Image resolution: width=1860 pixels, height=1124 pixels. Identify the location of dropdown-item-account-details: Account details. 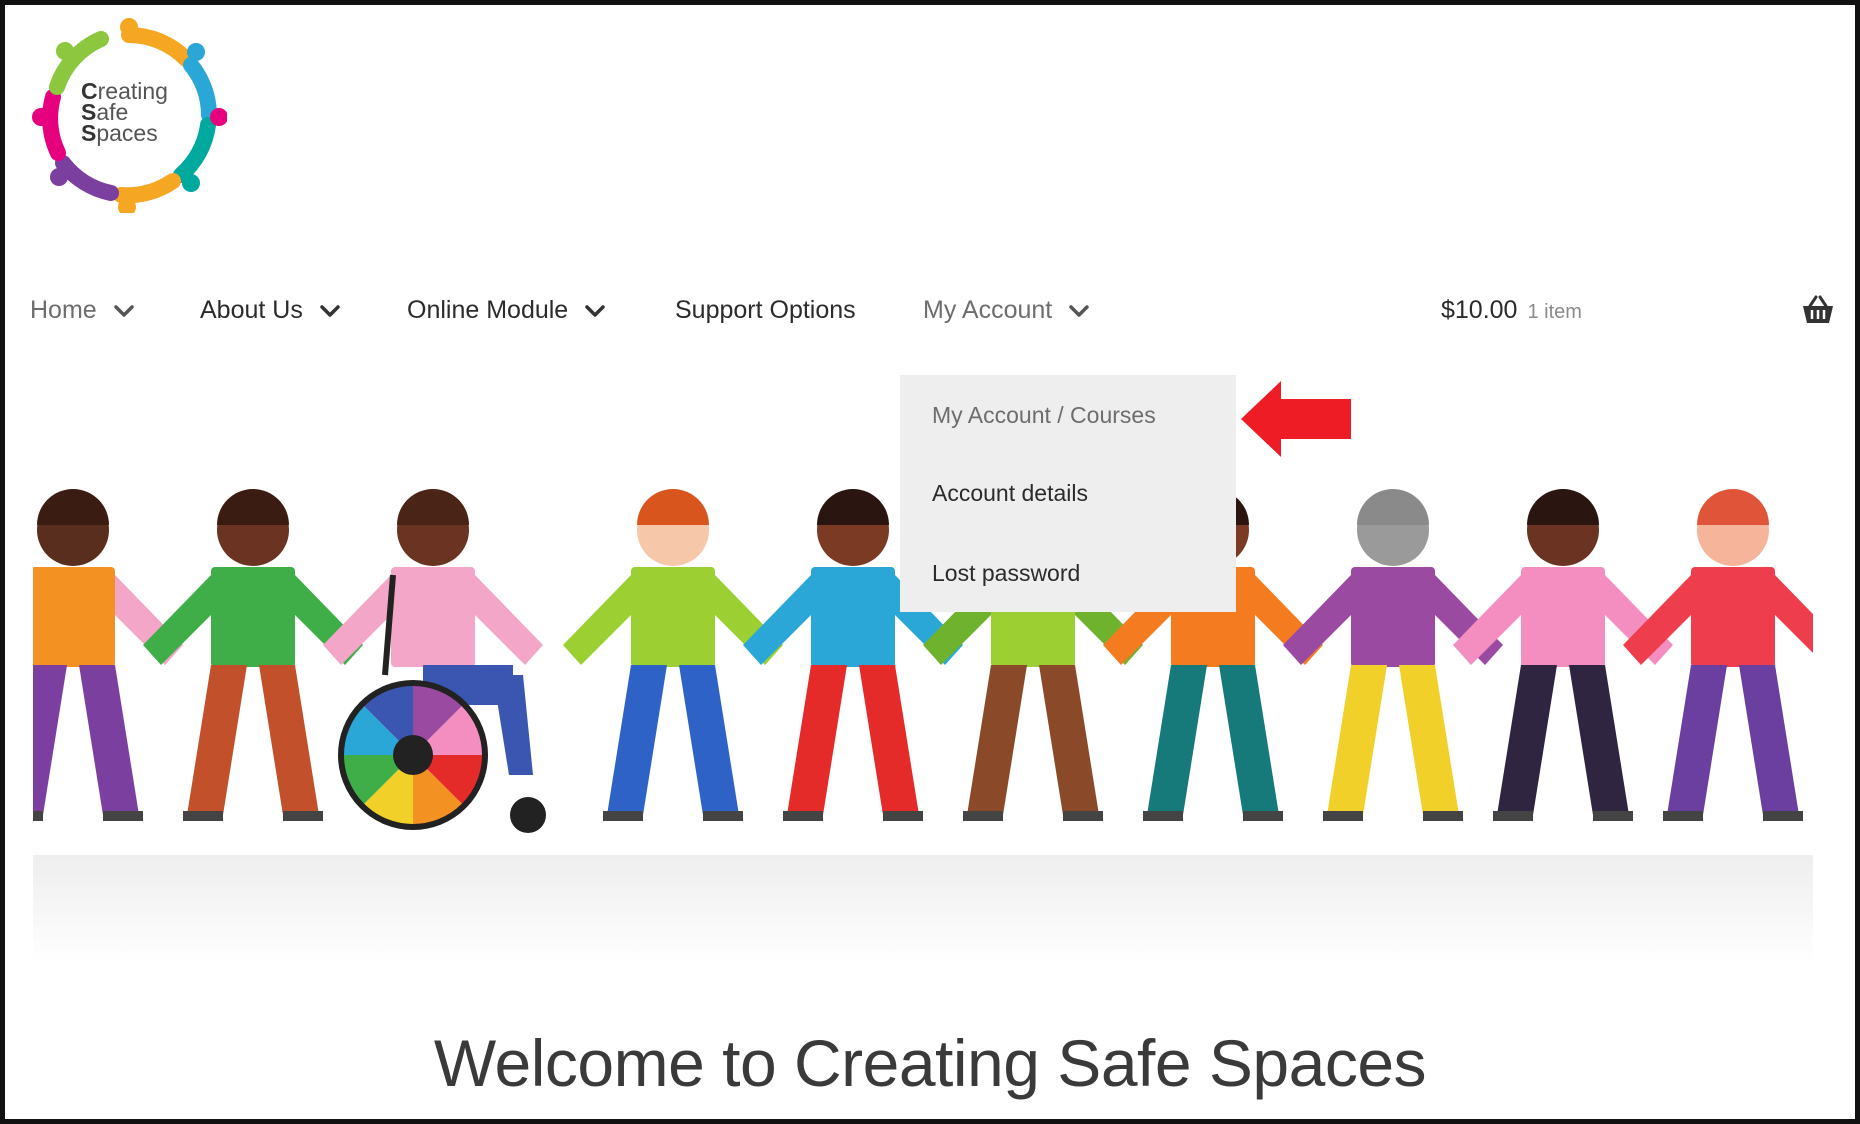
(1010, 493).